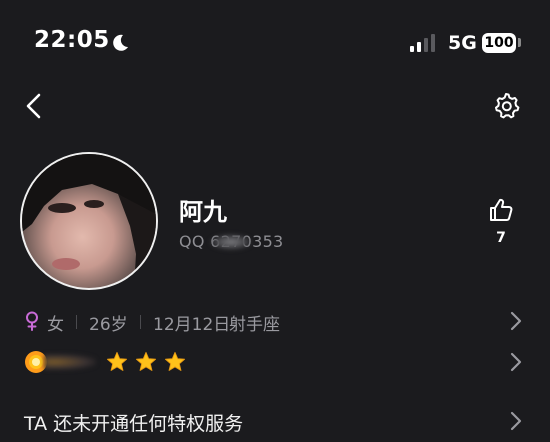 This screenshot has width=550, height=442. Describe the element at coordinates (34, 106) in the screenshot. I see `back-icon` at that location.